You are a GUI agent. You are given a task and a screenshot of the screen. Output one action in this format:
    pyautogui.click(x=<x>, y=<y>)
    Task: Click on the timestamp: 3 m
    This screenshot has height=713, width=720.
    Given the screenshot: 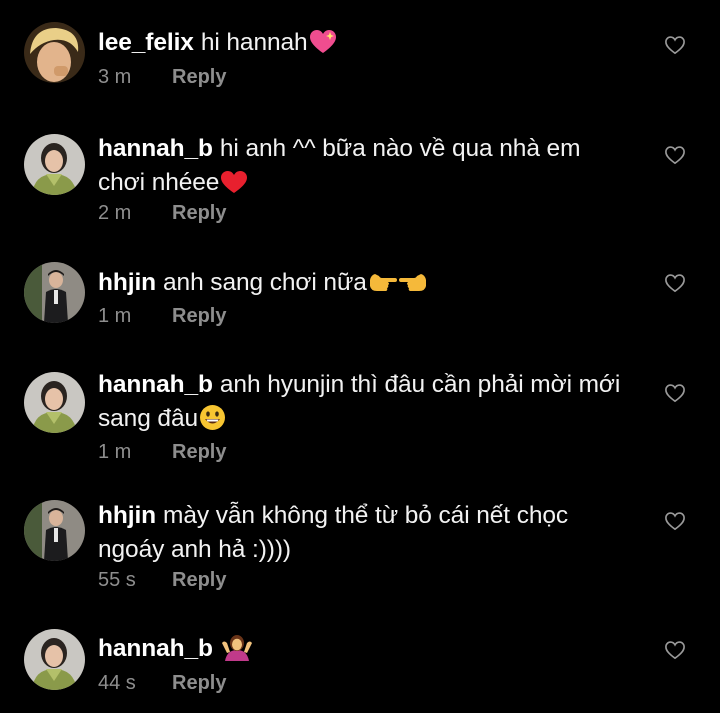 What is the action you would take?
    pyautogui.click(x=115, y=77)
    